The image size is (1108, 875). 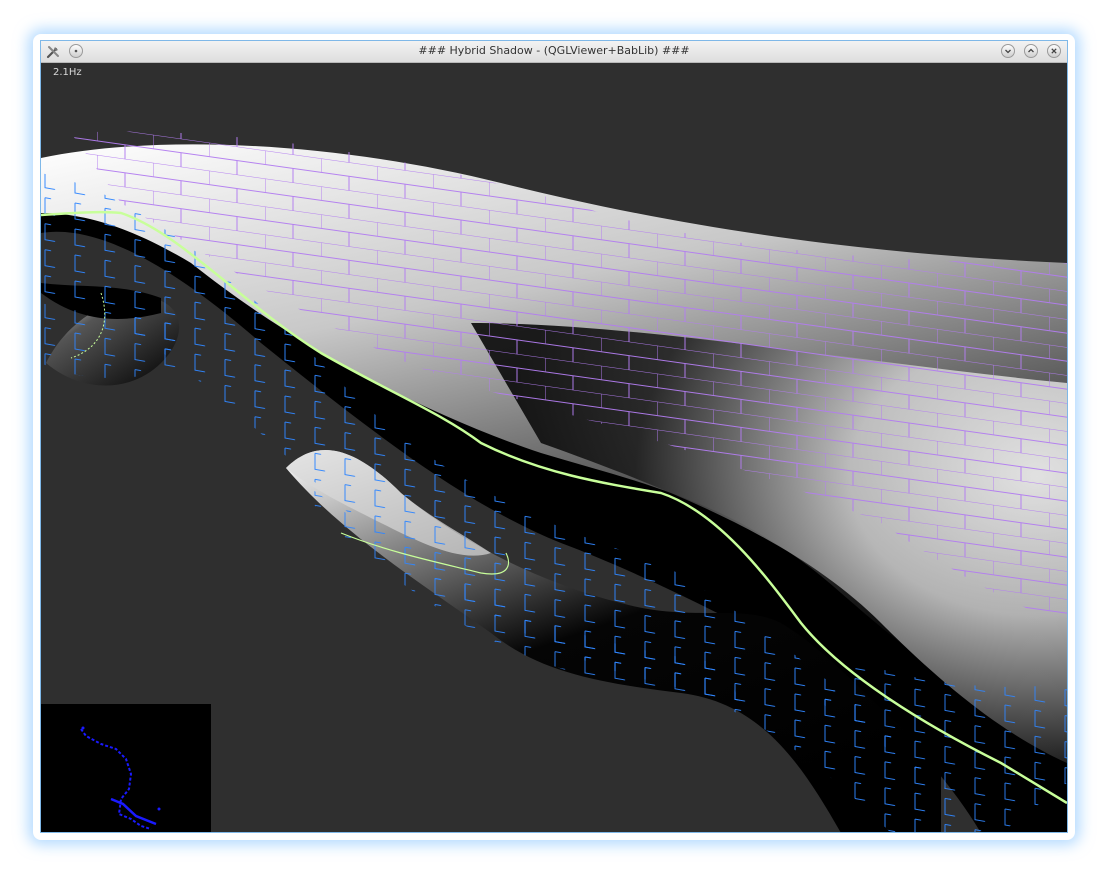 What do you see at coordinates (1054, 51) in the screenshot?
I see `close-icon` at bounding box center [1054, 51].